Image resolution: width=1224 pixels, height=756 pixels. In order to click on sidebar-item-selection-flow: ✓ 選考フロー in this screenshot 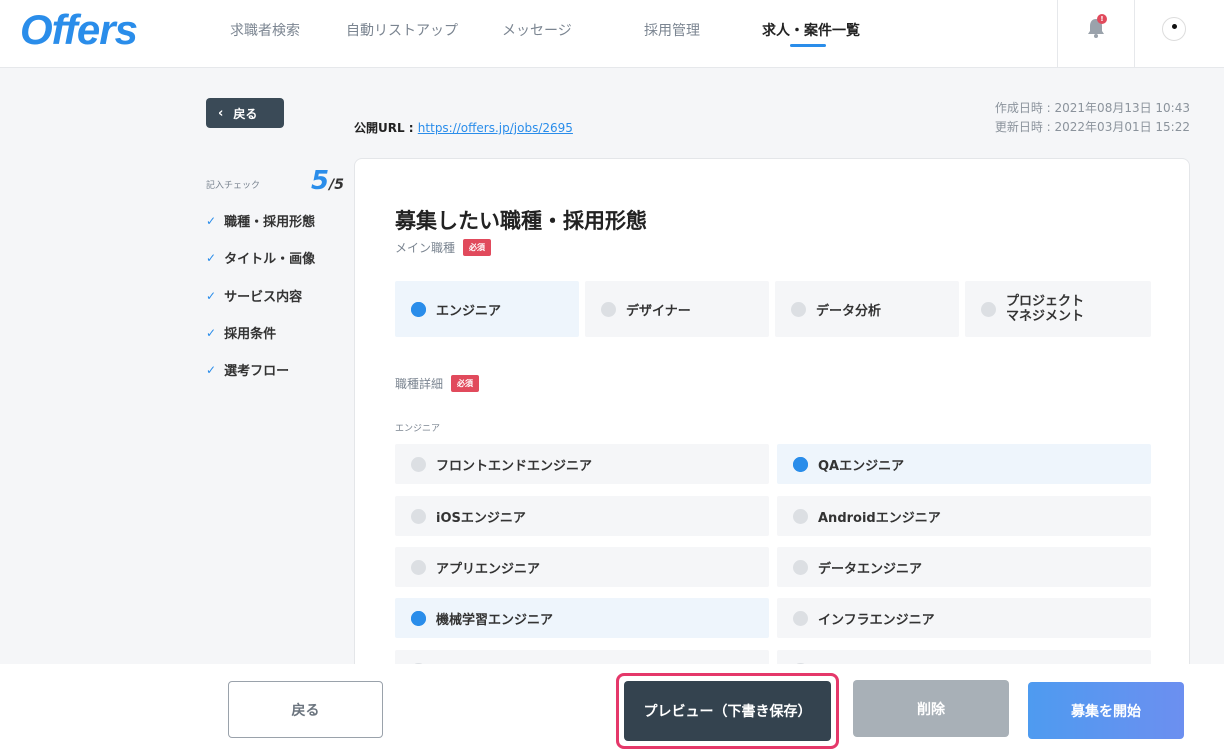, I will do `click(248, 370)`.